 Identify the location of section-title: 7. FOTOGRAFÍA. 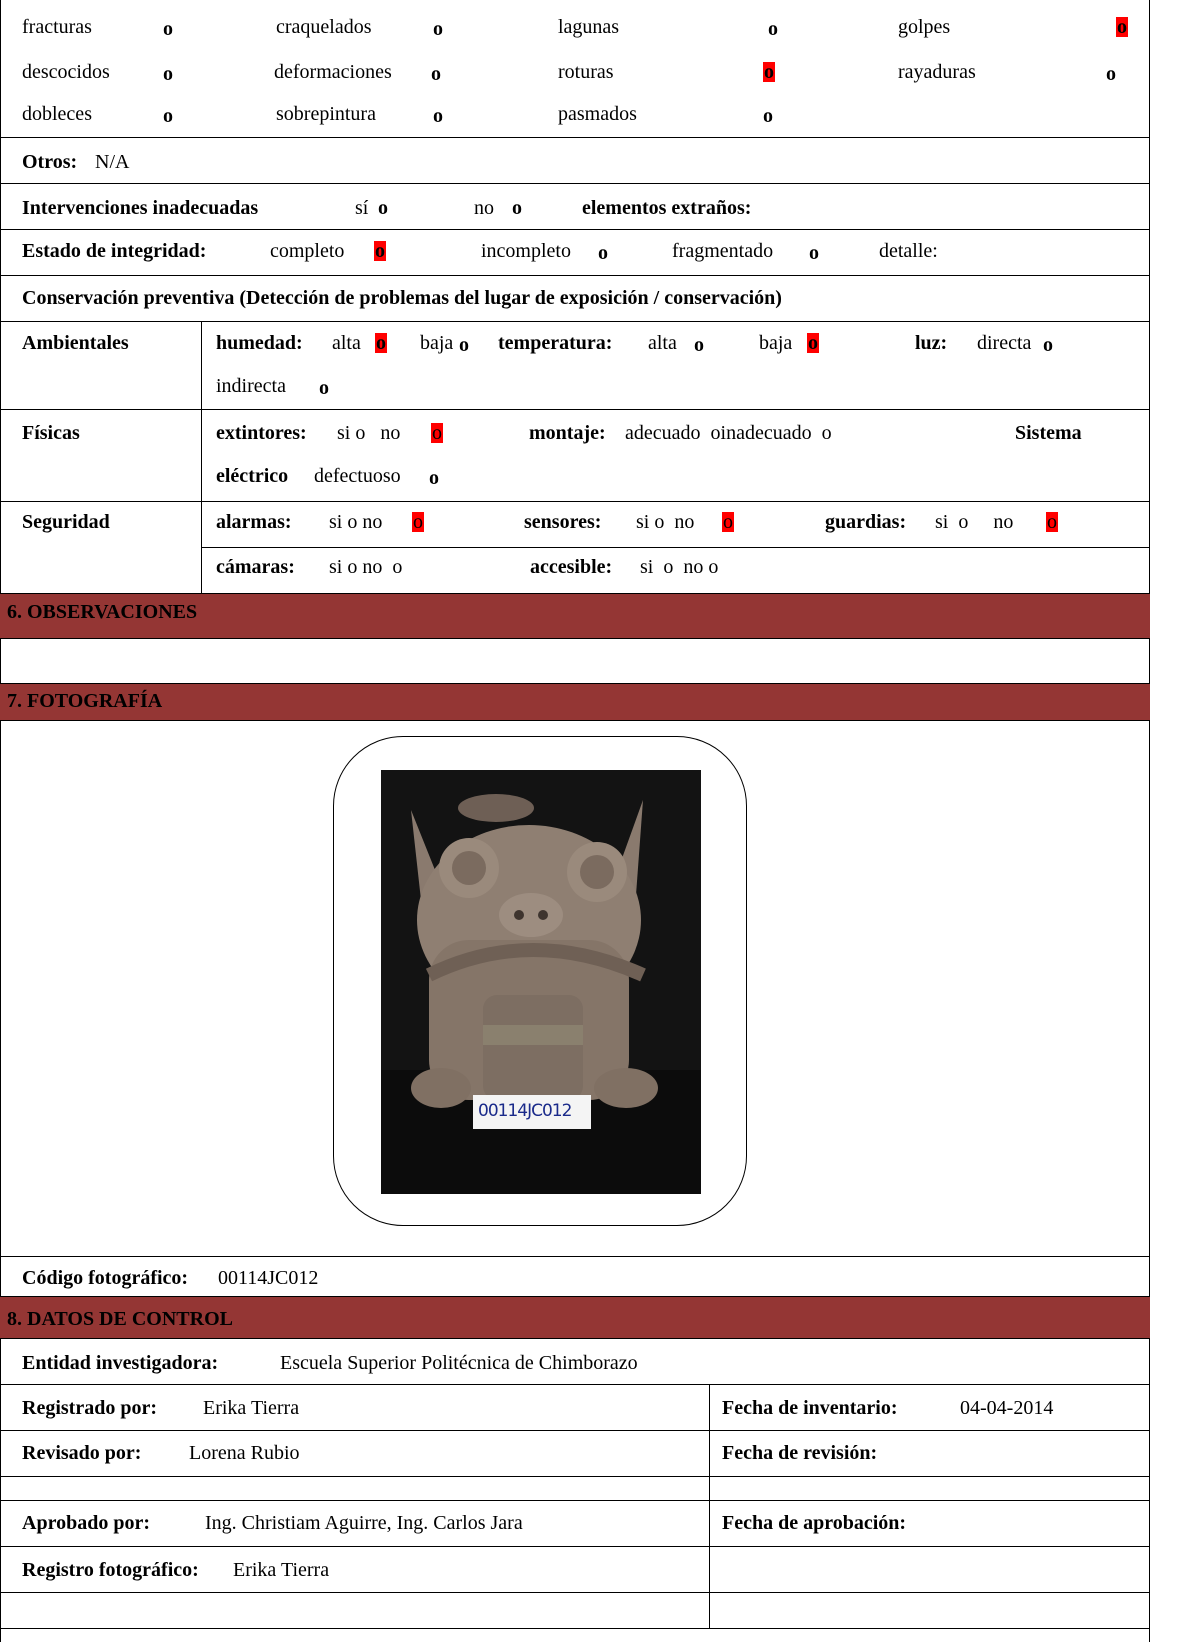
(85, 701).